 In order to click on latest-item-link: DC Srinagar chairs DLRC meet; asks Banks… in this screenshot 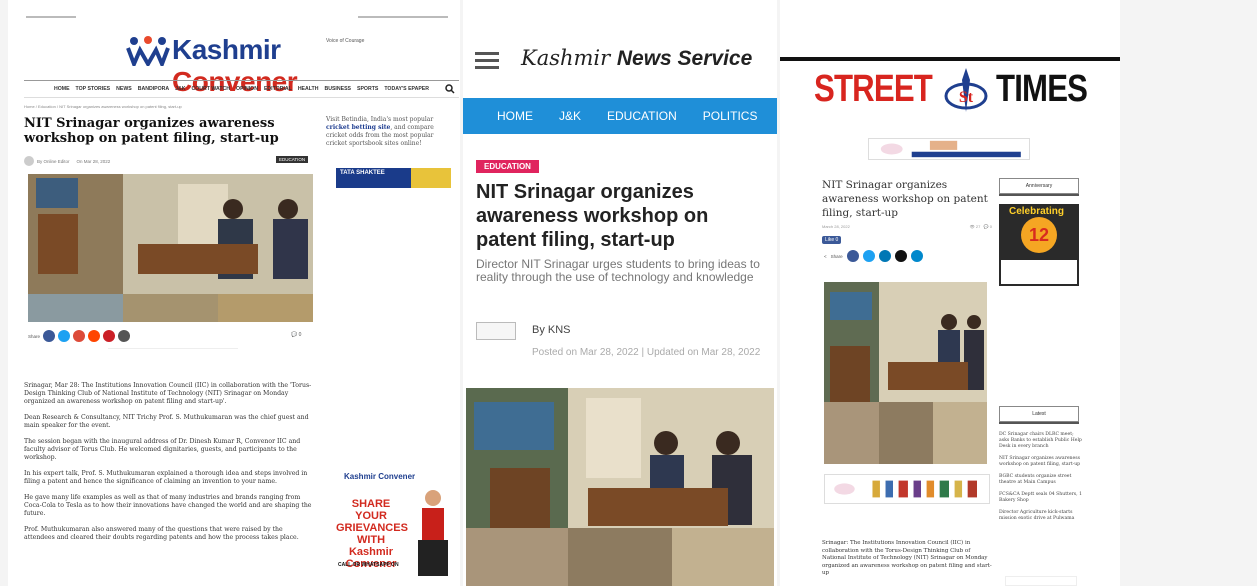, I will do `click(1042, 441)`.